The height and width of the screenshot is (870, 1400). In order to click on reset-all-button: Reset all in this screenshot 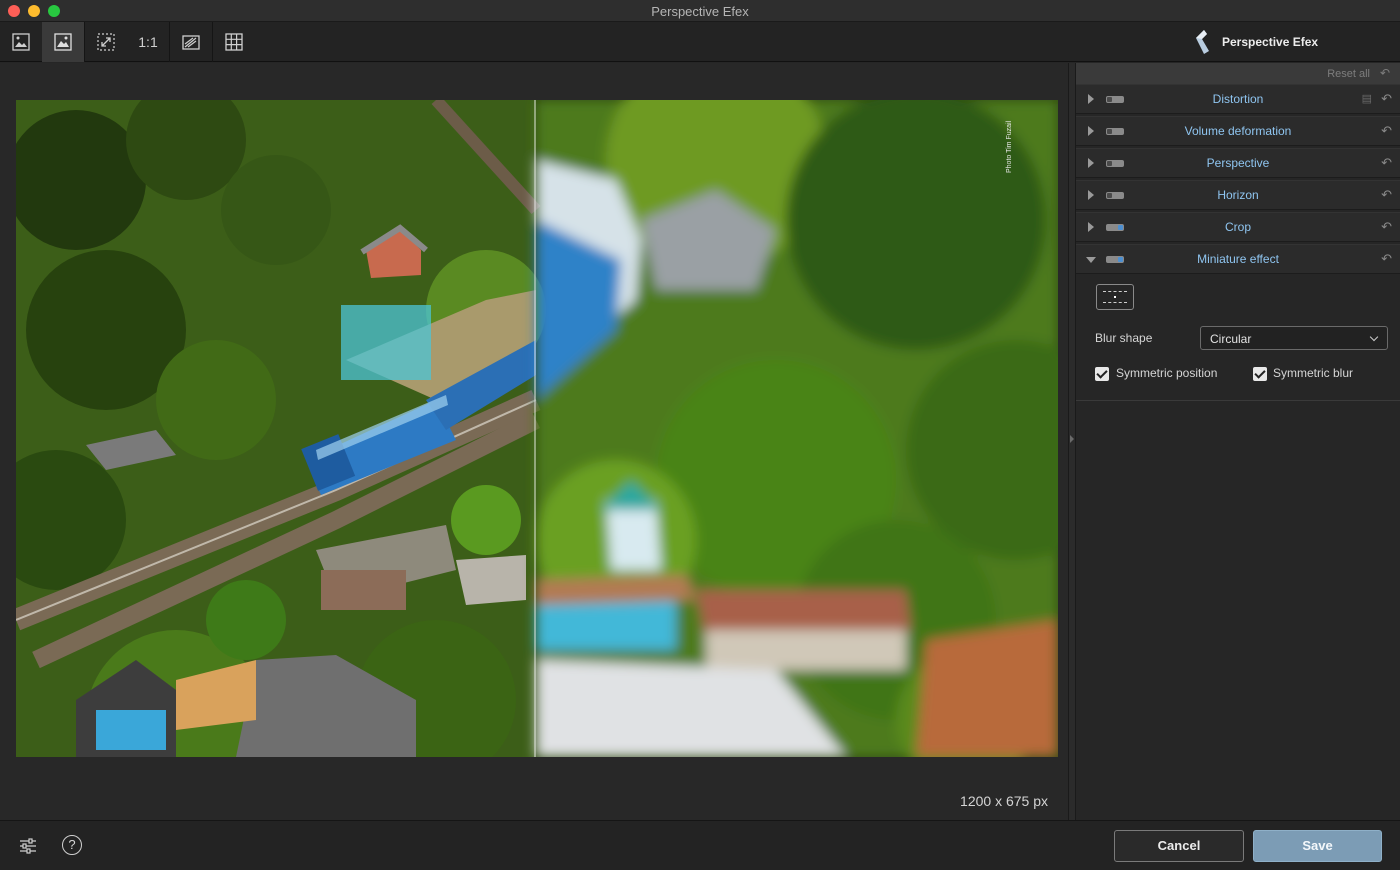, I will do `click(1348, 74)`.